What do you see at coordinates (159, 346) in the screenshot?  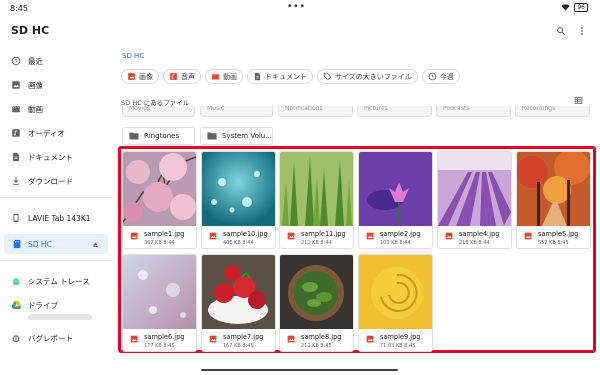 I see `file-info: 177 KB 8:45` at bounding box center [159, 346].